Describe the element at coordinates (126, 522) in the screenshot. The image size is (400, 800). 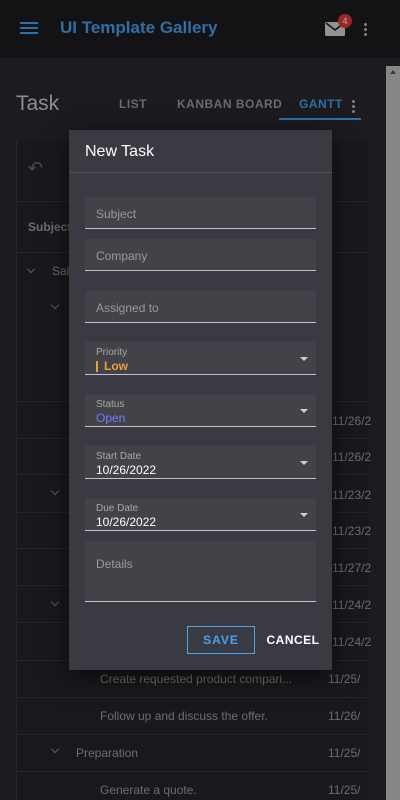
I see `due-date-value: 10/26/2022` at that location.